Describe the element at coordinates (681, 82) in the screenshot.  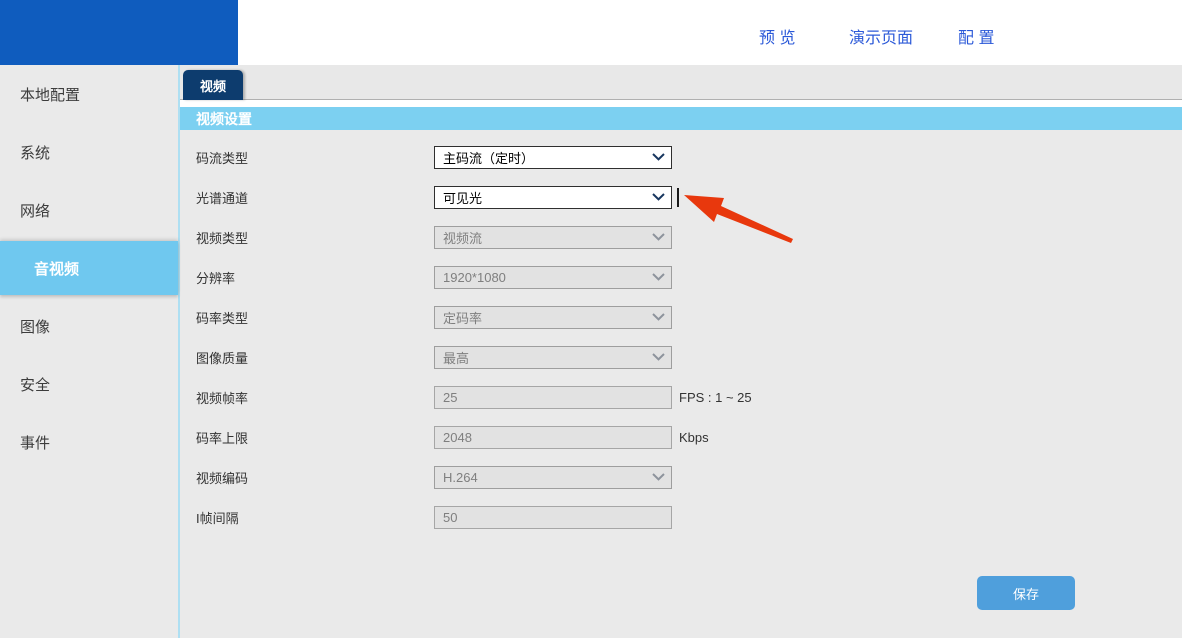
I see `tab-bar: 视频` at that location.